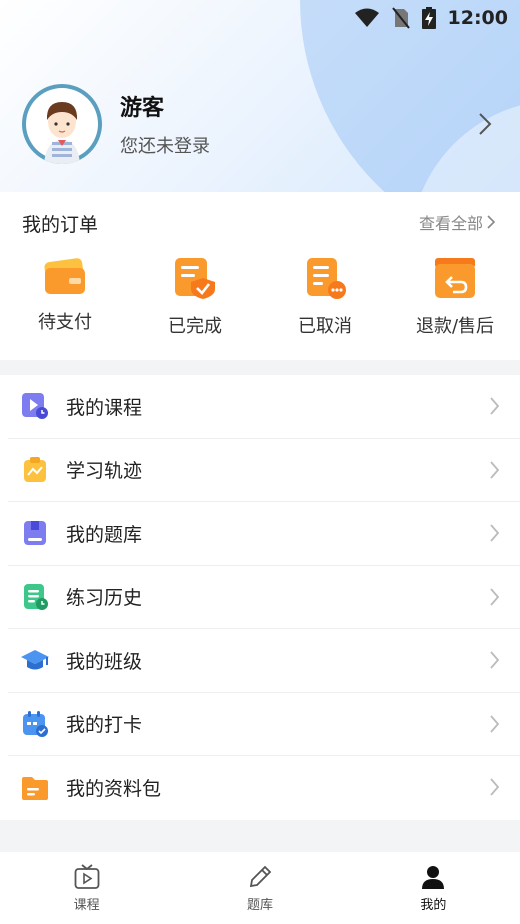 Image resolution: width=520 pixels, height=924 pixels. Describe the element at coordinates (195, 278) in the screenshot. I see `completed-order-icon` at that location.